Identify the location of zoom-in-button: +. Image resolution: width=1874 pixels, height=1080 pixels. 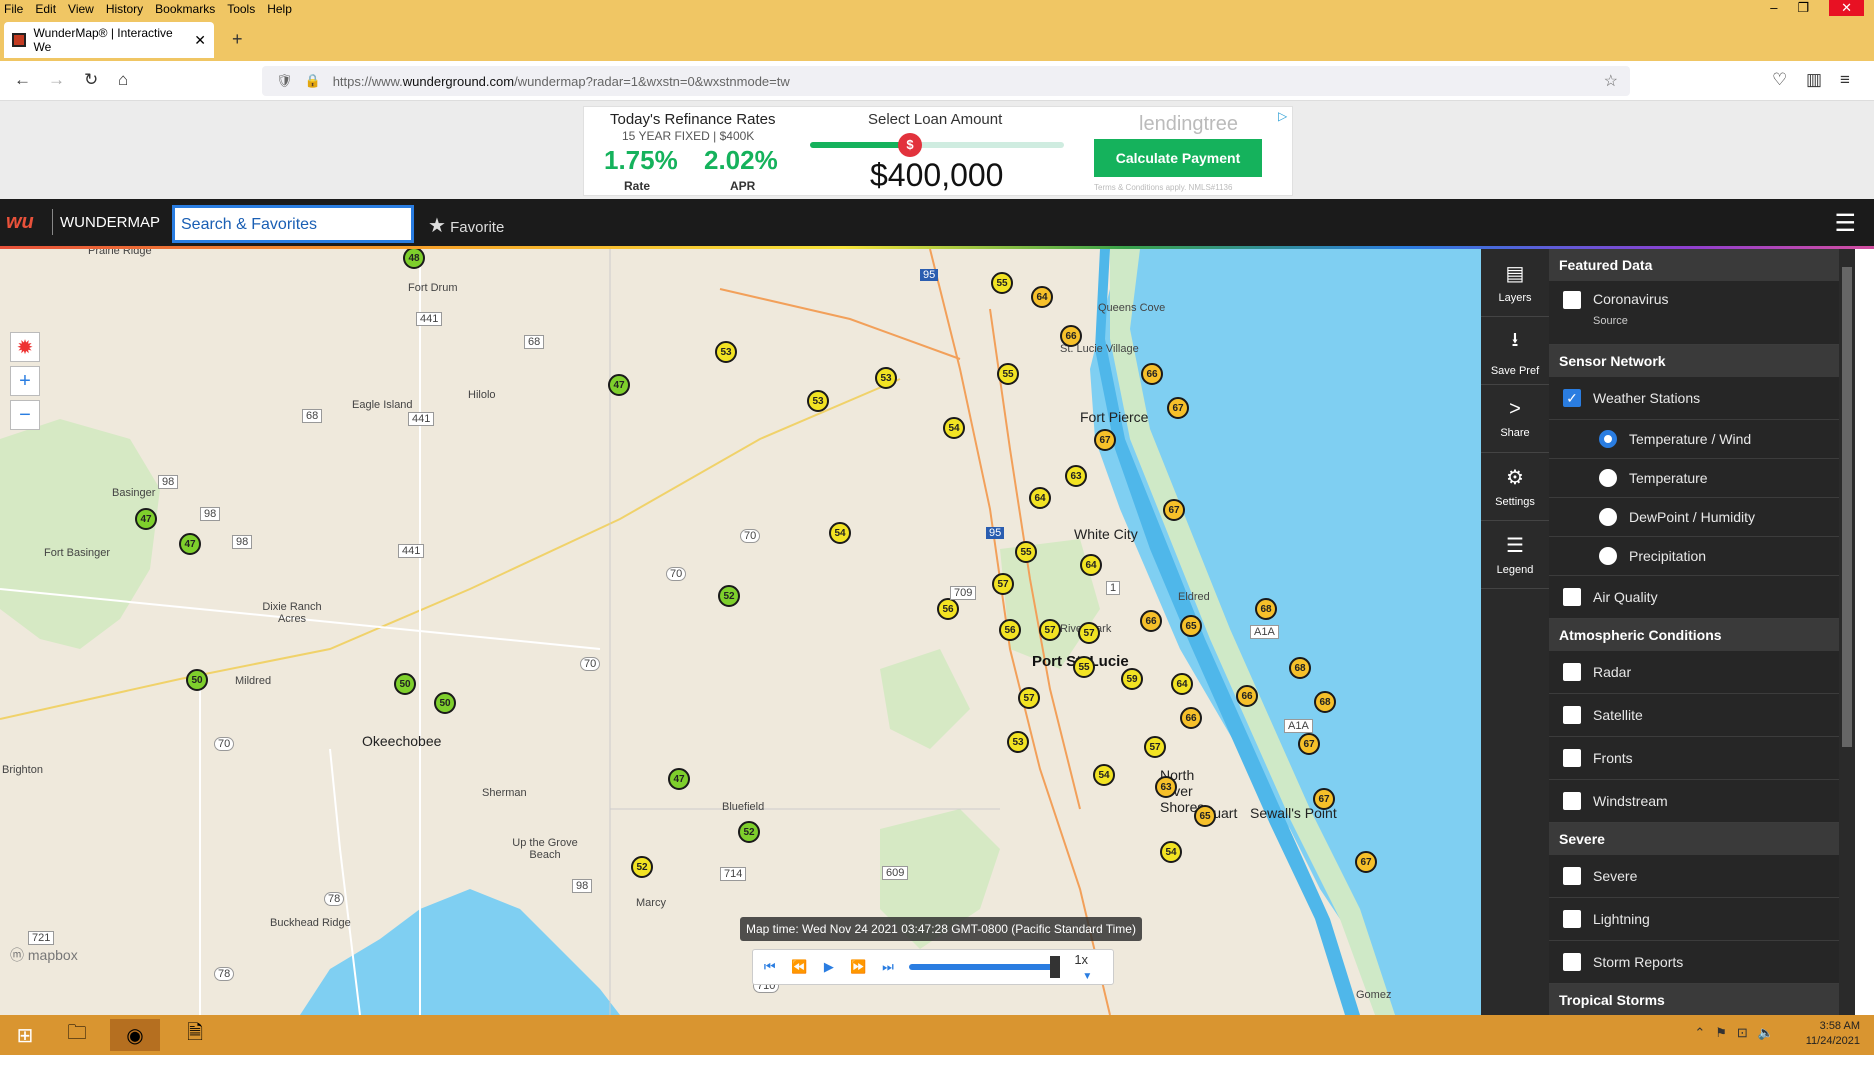
(25, 381).